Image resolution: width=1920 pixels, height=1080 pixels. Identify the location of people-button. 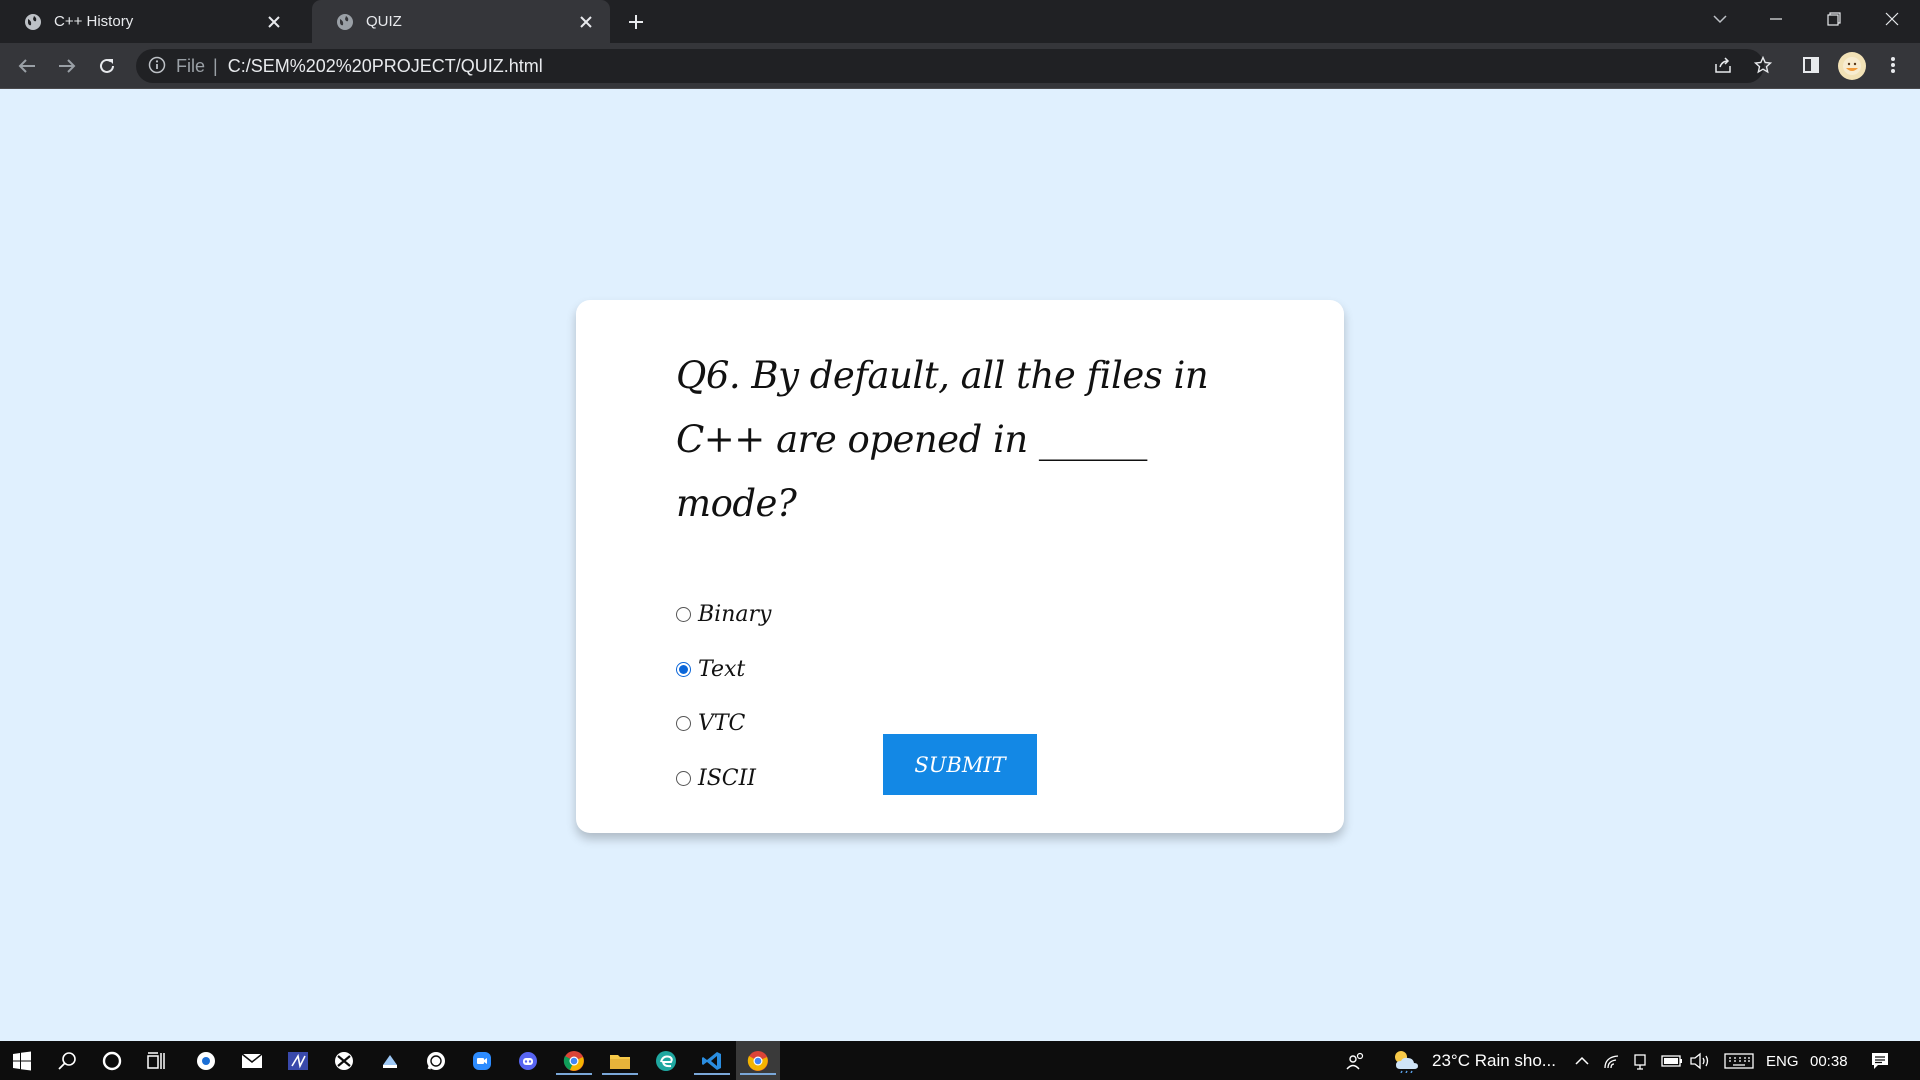
(1356, 1061).